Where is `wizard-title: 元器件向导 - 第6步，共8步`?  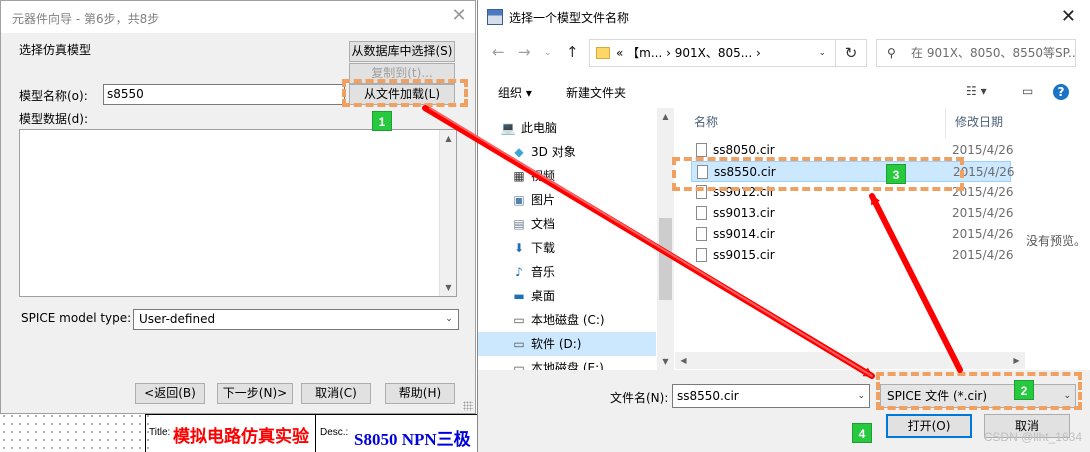 wizard-title: 元器件向导 - 第6步，共8步 is located at coordinates (86, 19).